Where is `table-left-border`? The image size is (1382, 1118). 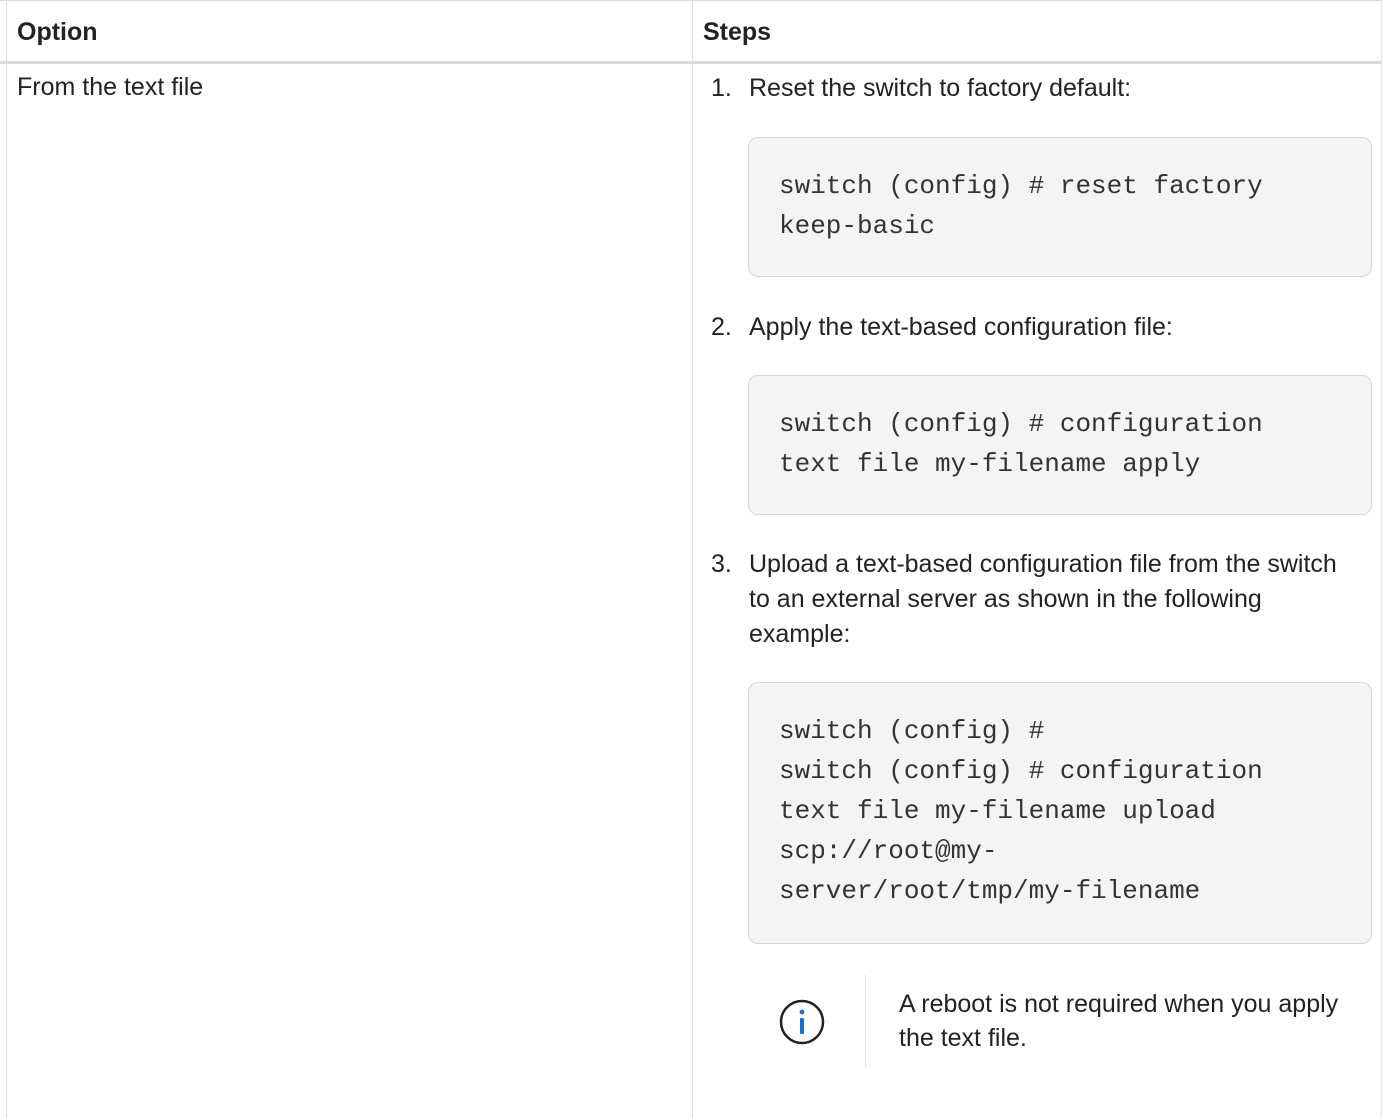
table-left-border is located at coordinates (6, 559).